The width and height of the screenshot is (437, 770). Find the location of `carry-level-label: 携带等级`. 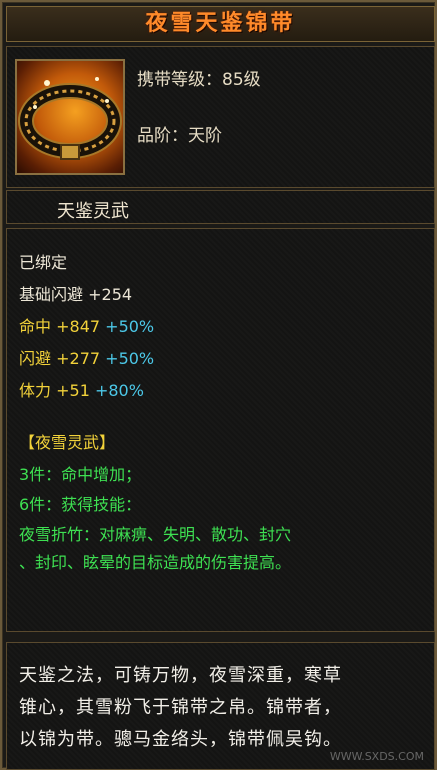

carry-level-label: 携带等级 is located at coordinates (171, 80).